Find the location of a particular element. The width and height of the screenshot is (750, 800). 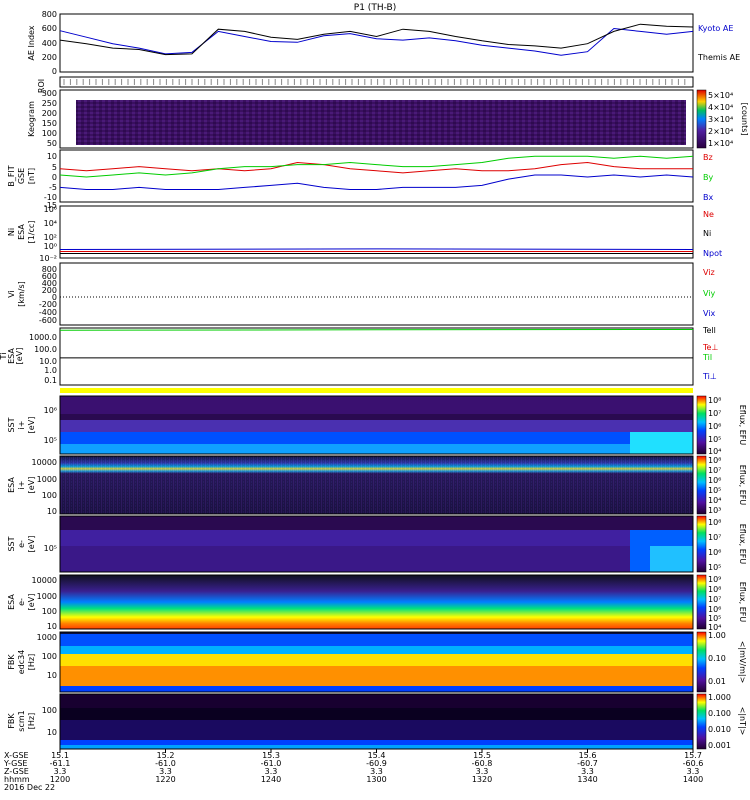

esa-e-ytick: 10 is located at coordinates (52, 626).